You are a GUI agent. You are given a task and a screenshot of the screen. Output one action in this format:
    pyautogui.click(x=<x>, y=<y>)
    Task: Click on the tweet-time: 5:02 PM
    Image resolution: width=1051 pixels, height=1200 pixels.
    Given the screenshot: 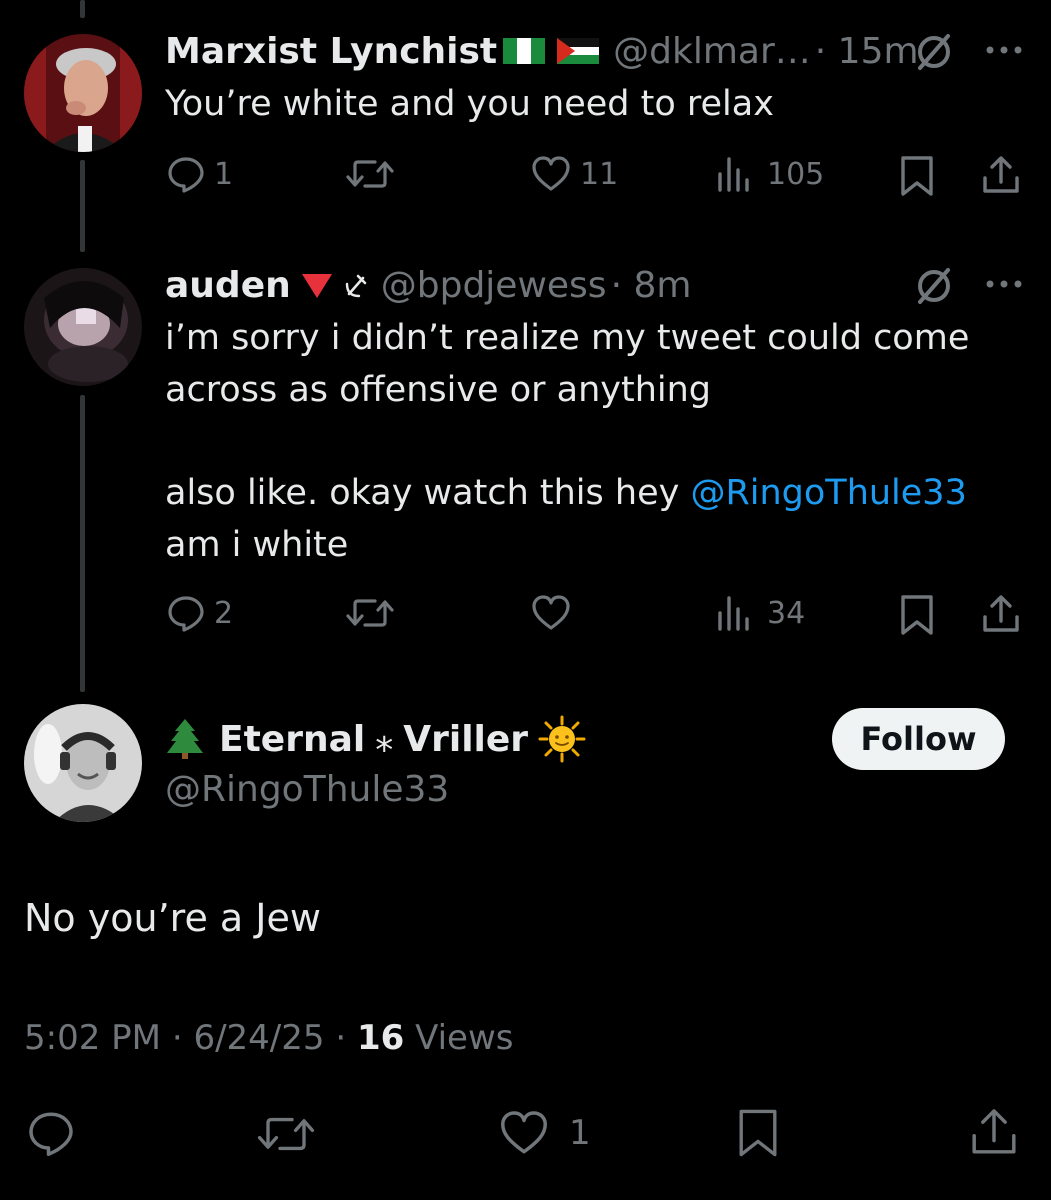 What is the action you would take?
    pyautogui.click(x=92, y=1038)
    